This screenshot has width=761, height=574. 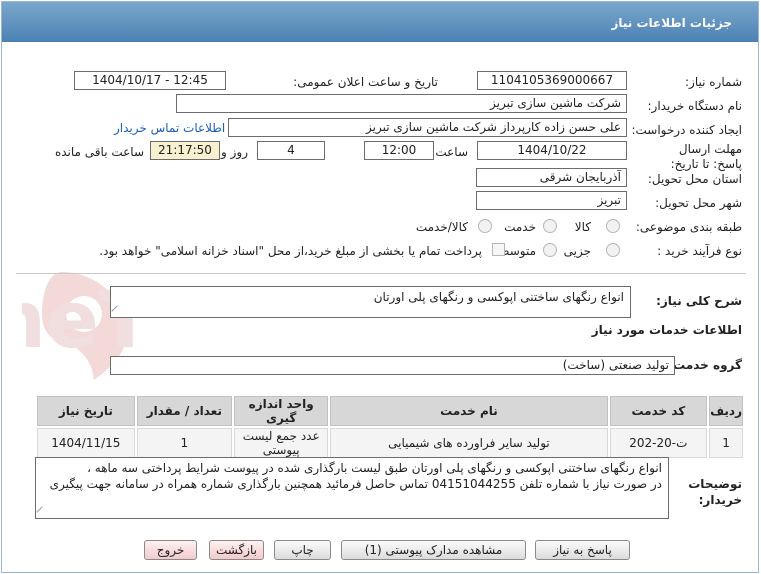 What do you see at coordinates (469, 443) in the screenshot?
I see `cell-service-name: تولید سایر فراورده های شیمیایی` at bounding box center [469, 443].